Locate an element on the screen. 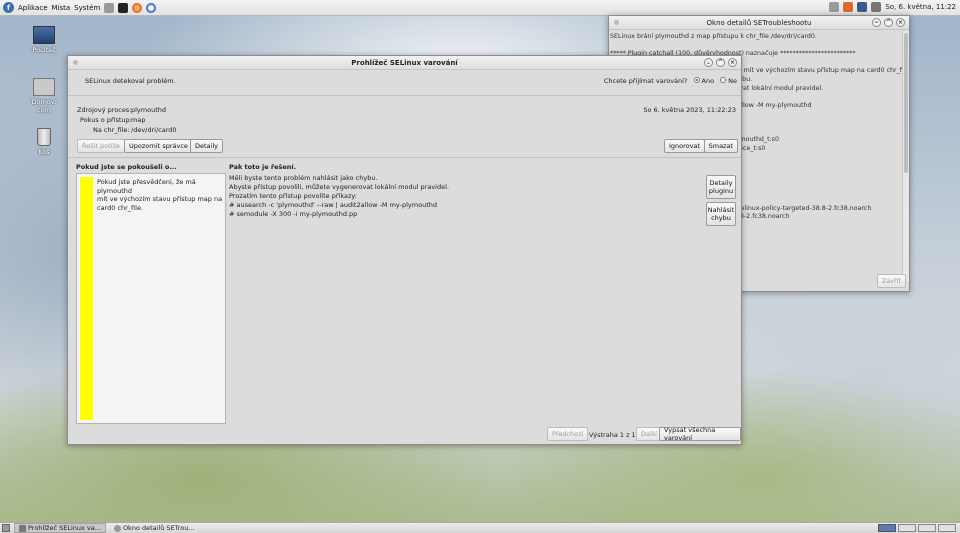 The height and width of the screenshot is (533, 960). selinux-task-icon is located at coordinates (22, 528).